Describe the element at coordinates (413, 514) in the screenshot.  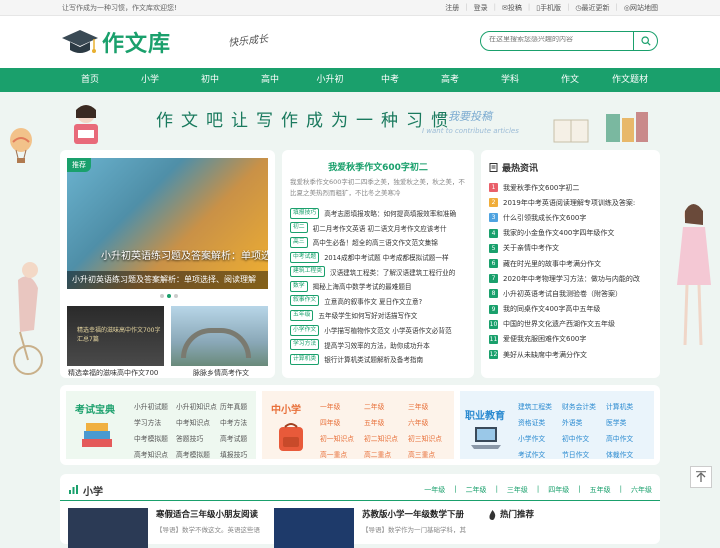
I see `article-title: 苏教版小学一年级数学下册` at that location.